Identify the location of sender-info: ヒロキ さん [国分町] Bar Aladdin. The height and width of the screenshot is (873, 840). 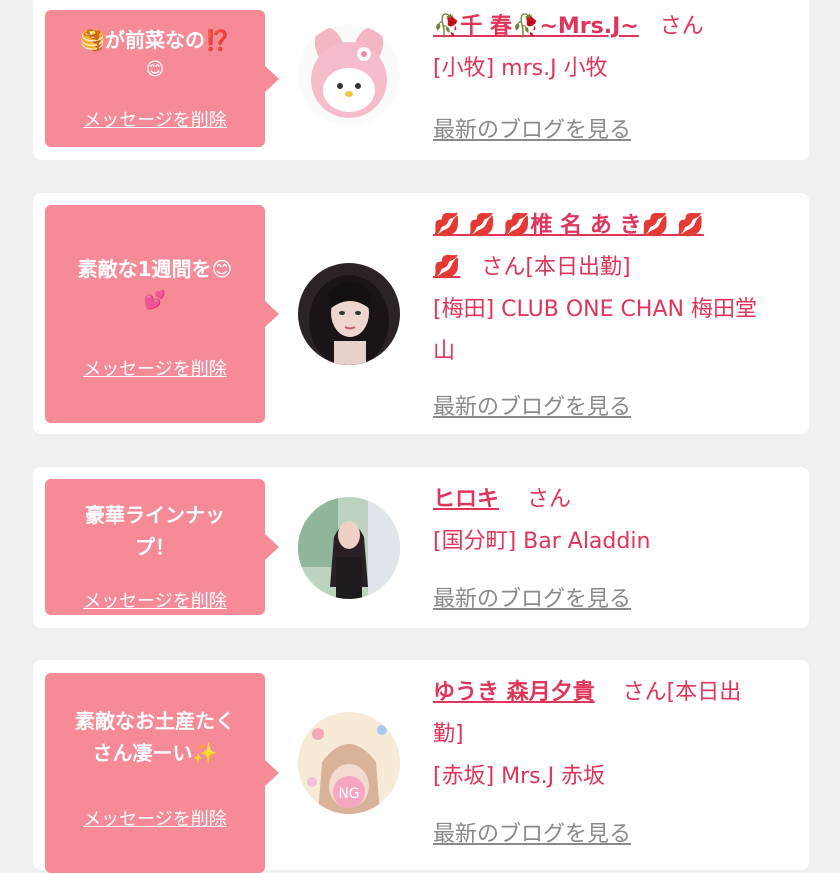
(614, 521).